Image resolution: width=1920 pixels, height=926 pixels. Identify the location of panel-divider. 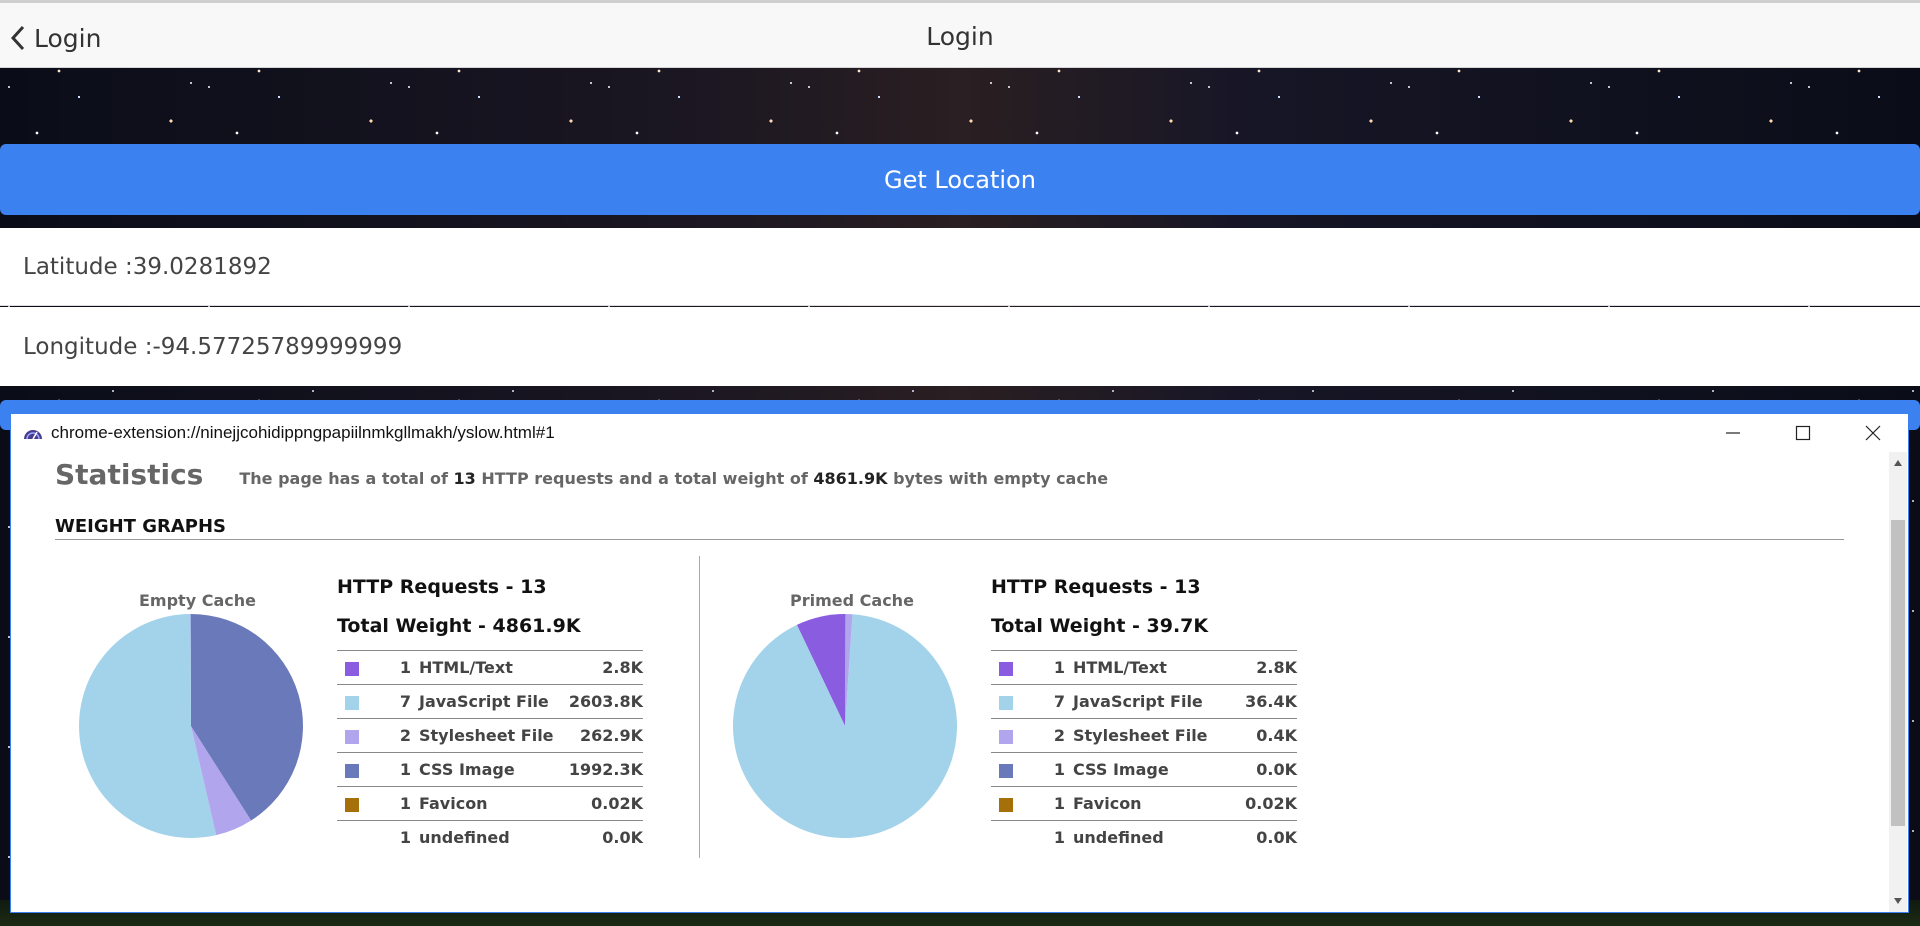
(699, 707).